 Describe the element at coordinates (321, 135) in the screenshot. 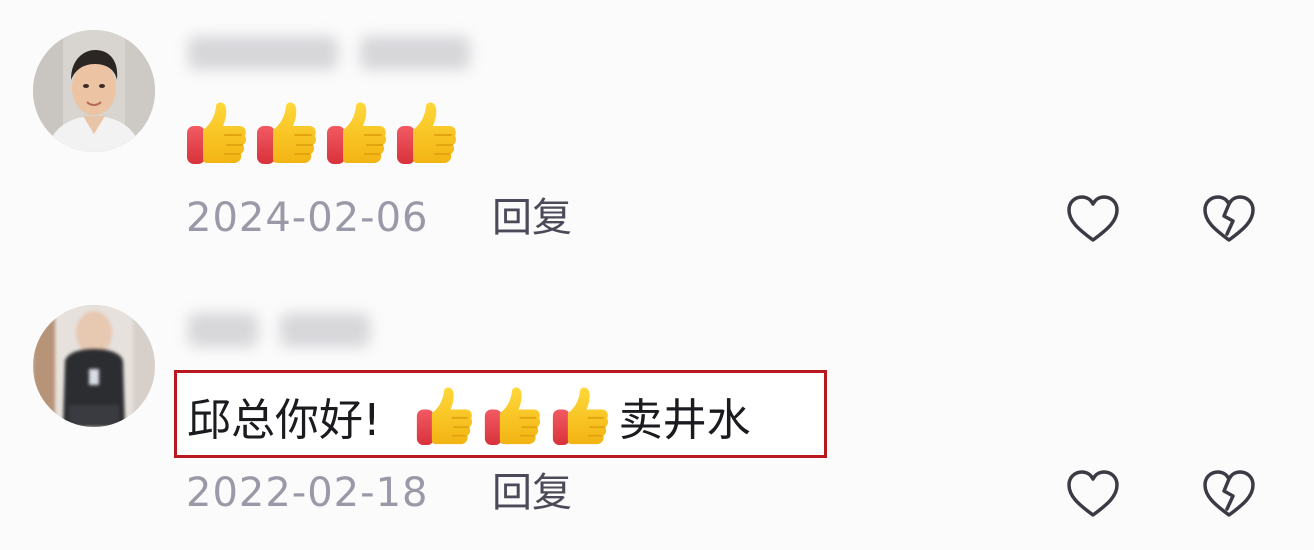

I see `comment-text` at that location.